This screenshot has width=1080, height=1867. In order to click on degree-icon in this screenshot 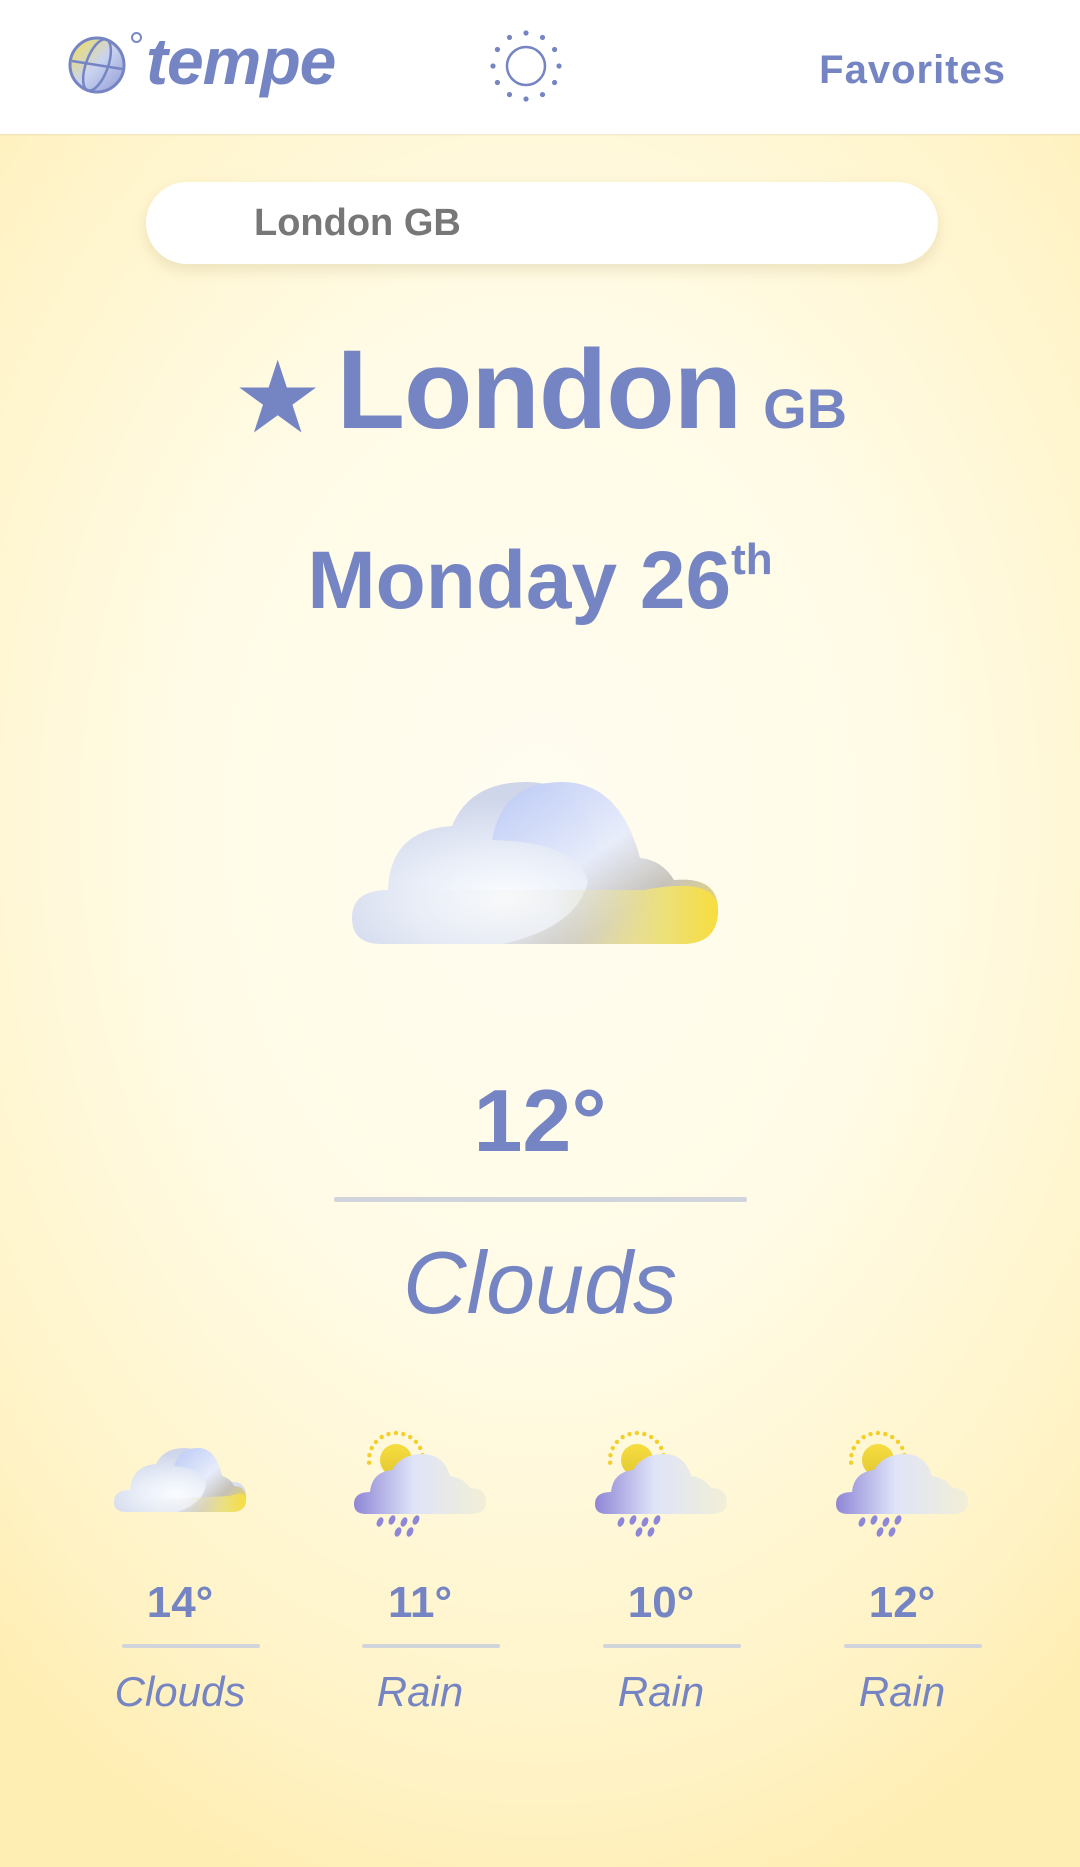, I will do `click(136, 37)`.